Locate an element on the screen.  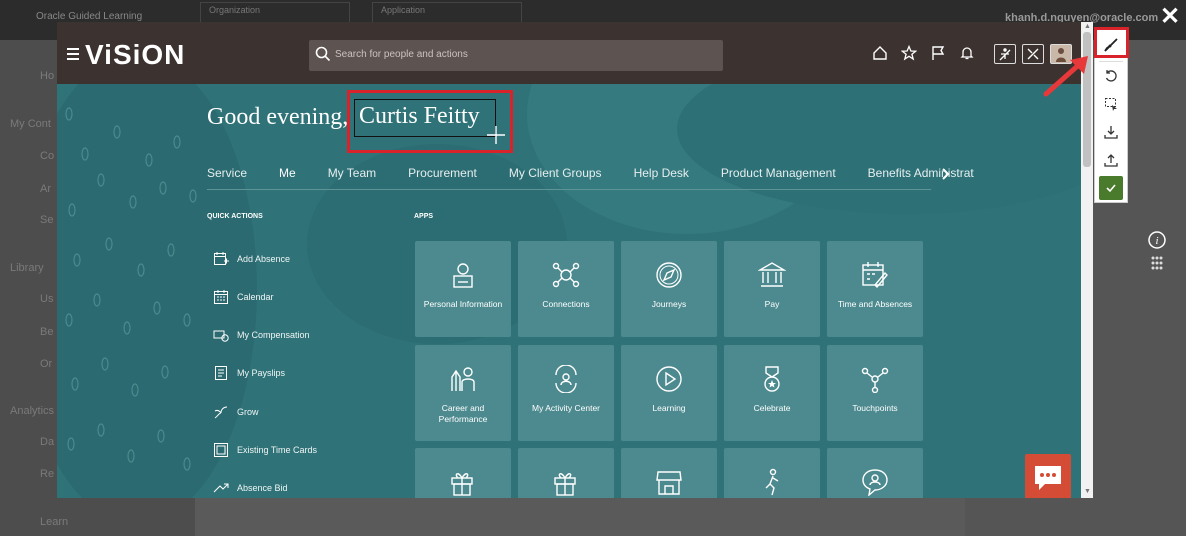
upload-icon is located at coordinates (1111, 160).